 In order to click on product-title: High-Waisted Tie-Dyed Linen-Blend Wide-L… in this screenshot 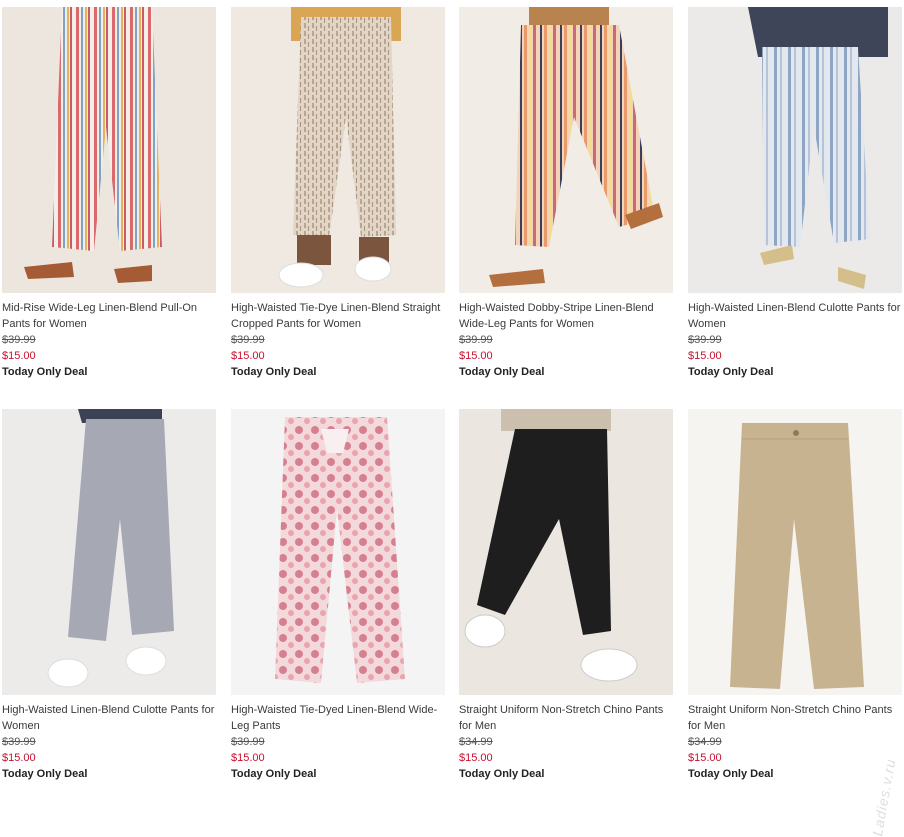, I will do `click(338, 718)`.